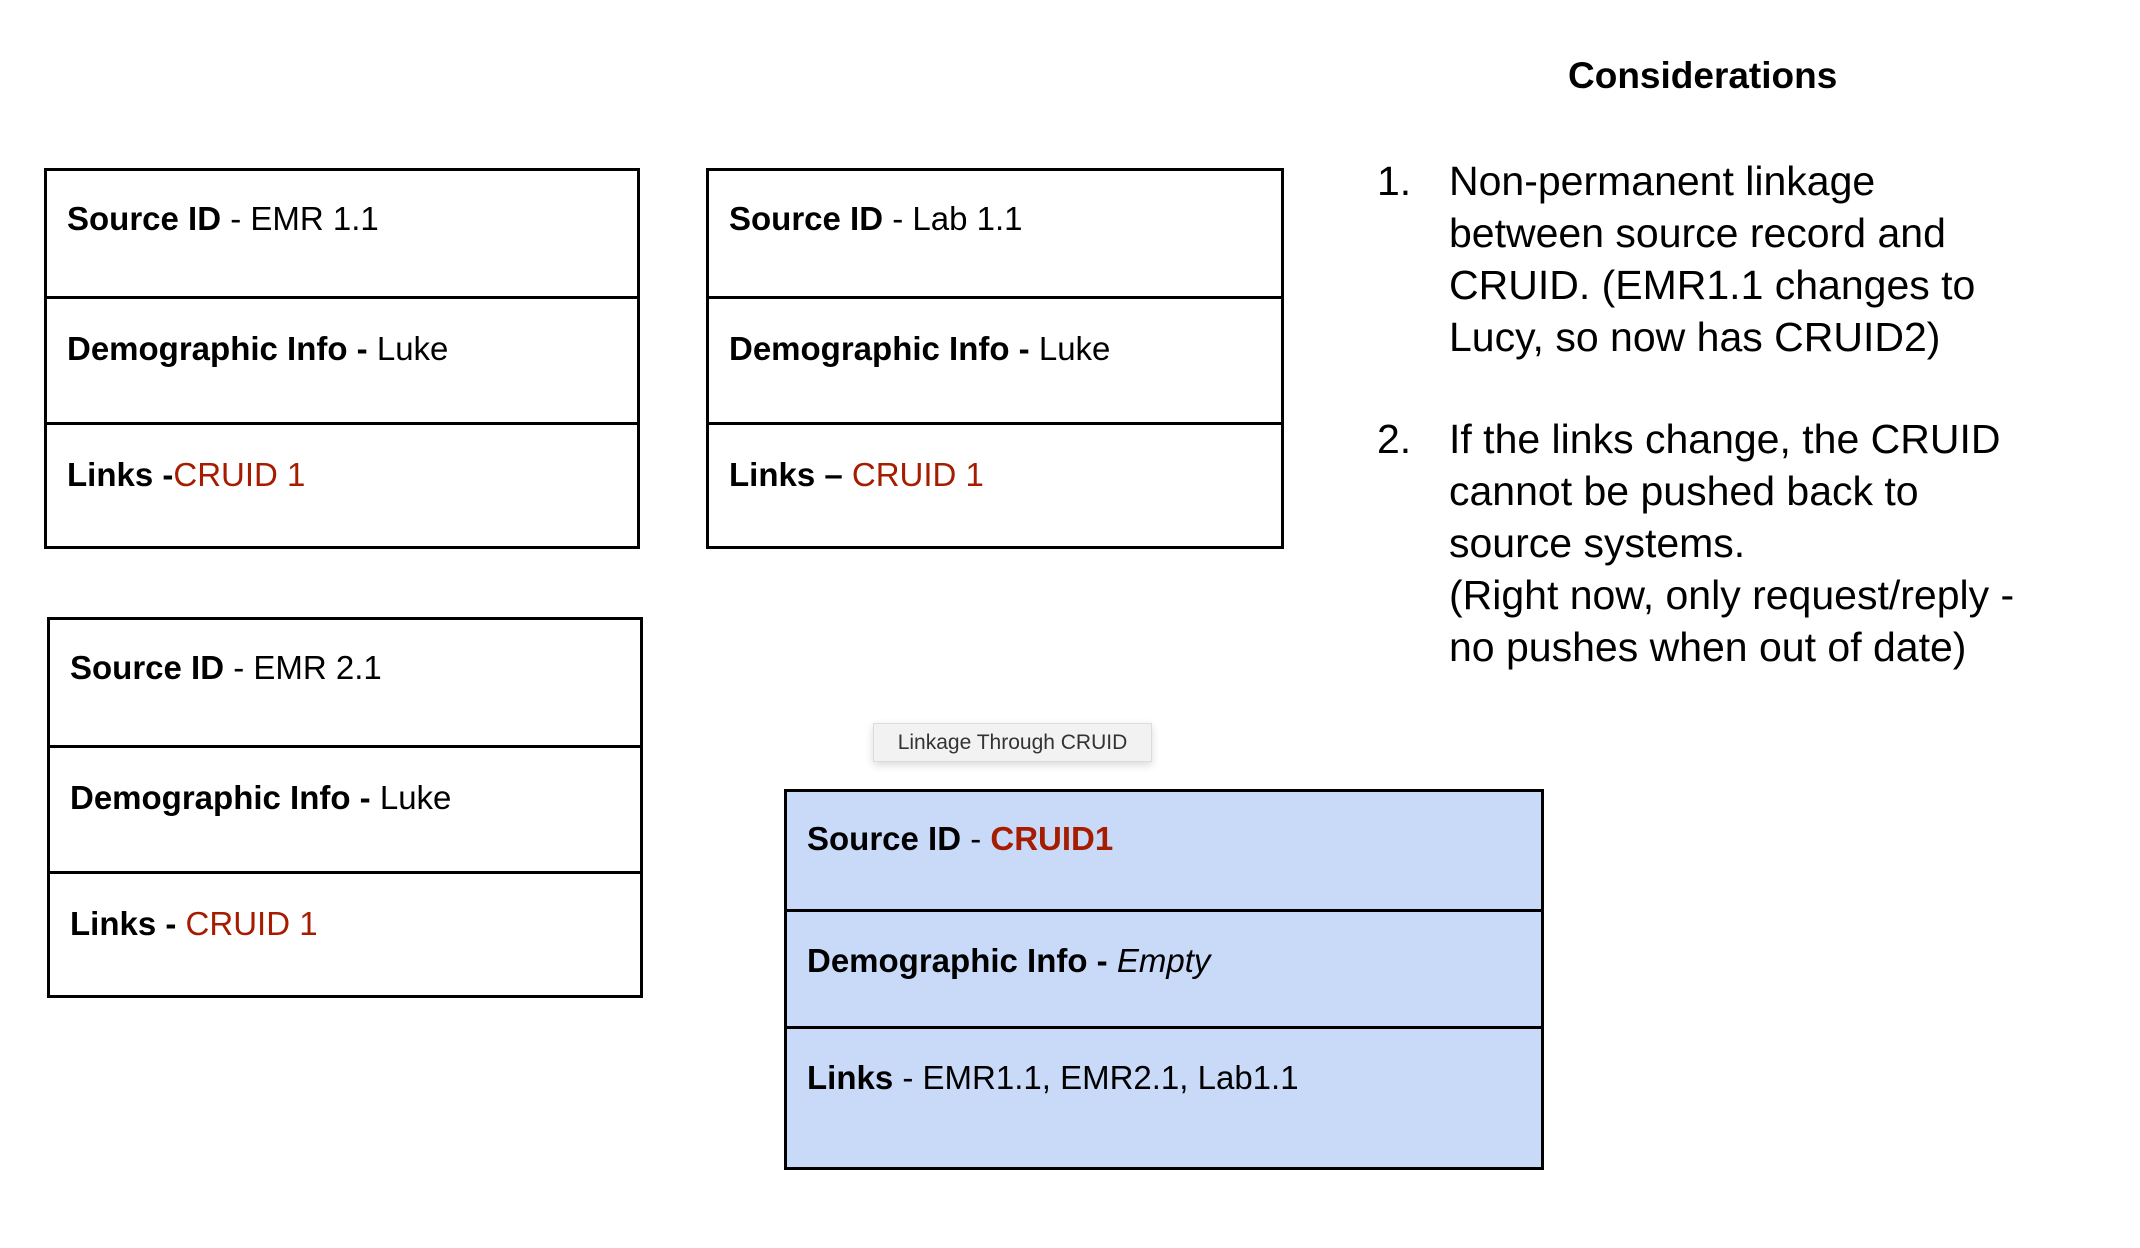  I want to click on links-label: Links, so click(850, 1077).